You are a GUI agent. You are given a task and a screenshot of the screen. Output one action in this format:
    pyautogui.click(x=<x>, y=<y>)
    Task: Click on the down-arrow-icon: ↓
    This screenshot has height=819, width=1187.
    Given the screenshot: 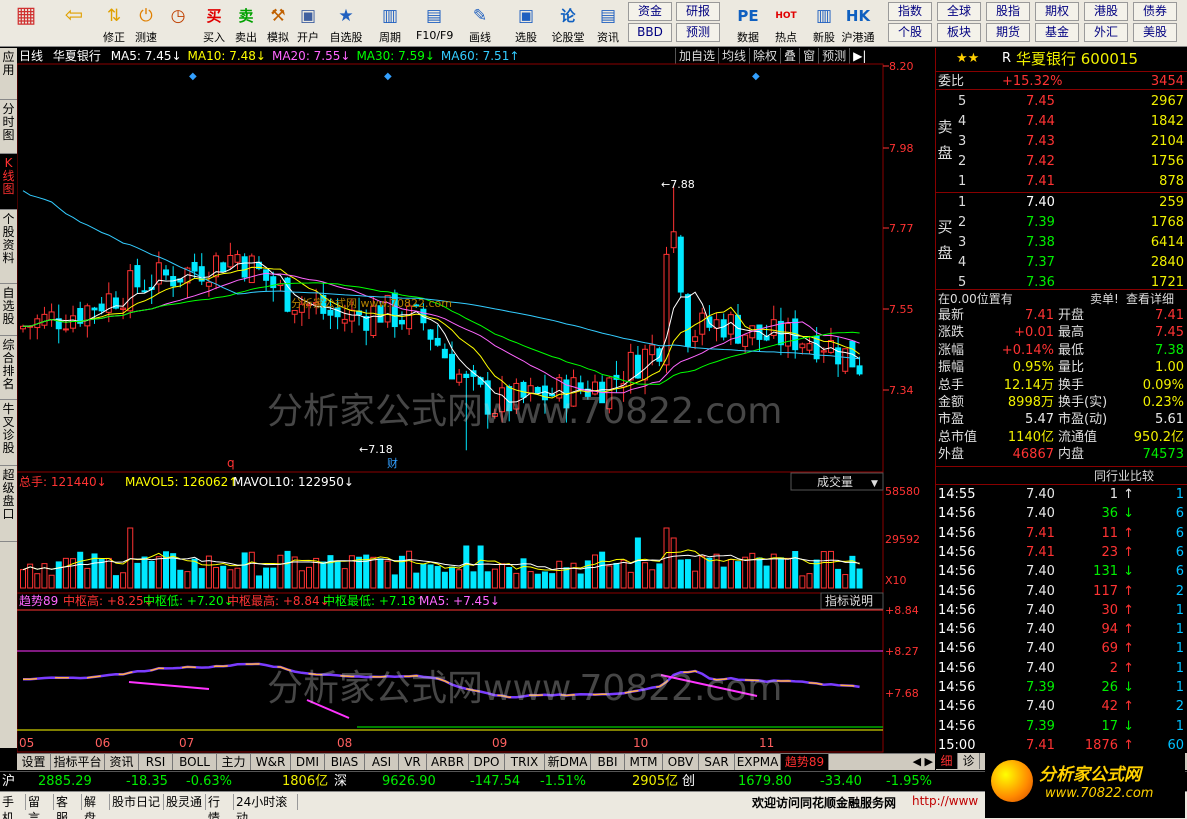 What is the action you would take?
    pyautogui.click(x=1128, y=726)
    